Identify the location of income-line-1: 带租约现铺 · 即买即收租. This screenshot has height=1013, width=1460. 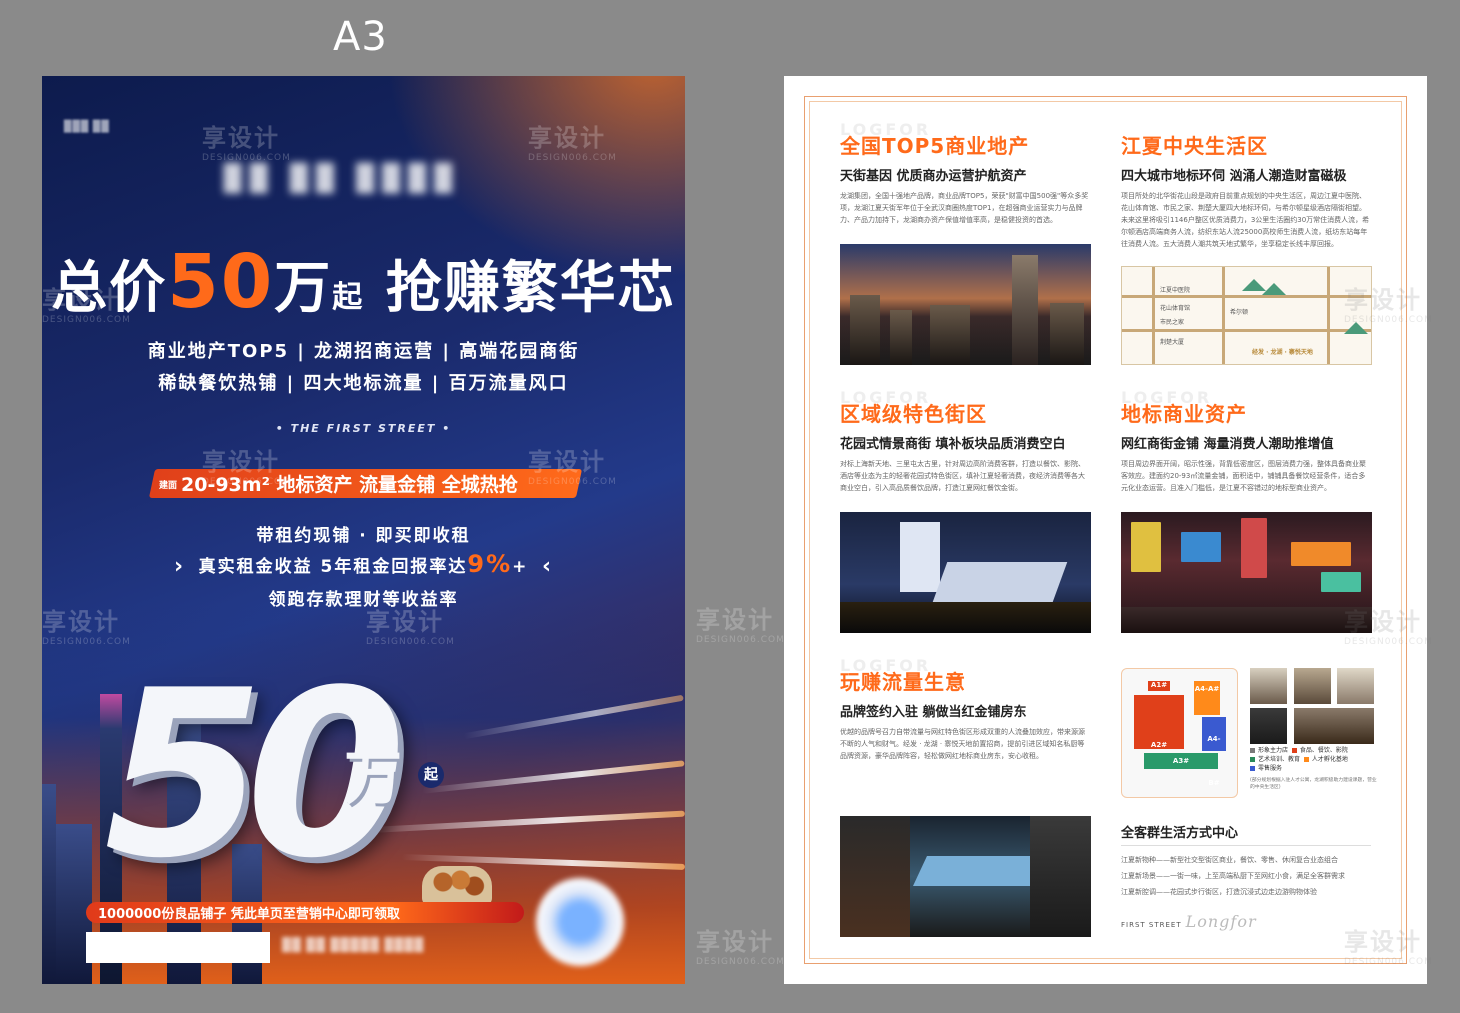
(363, 536).